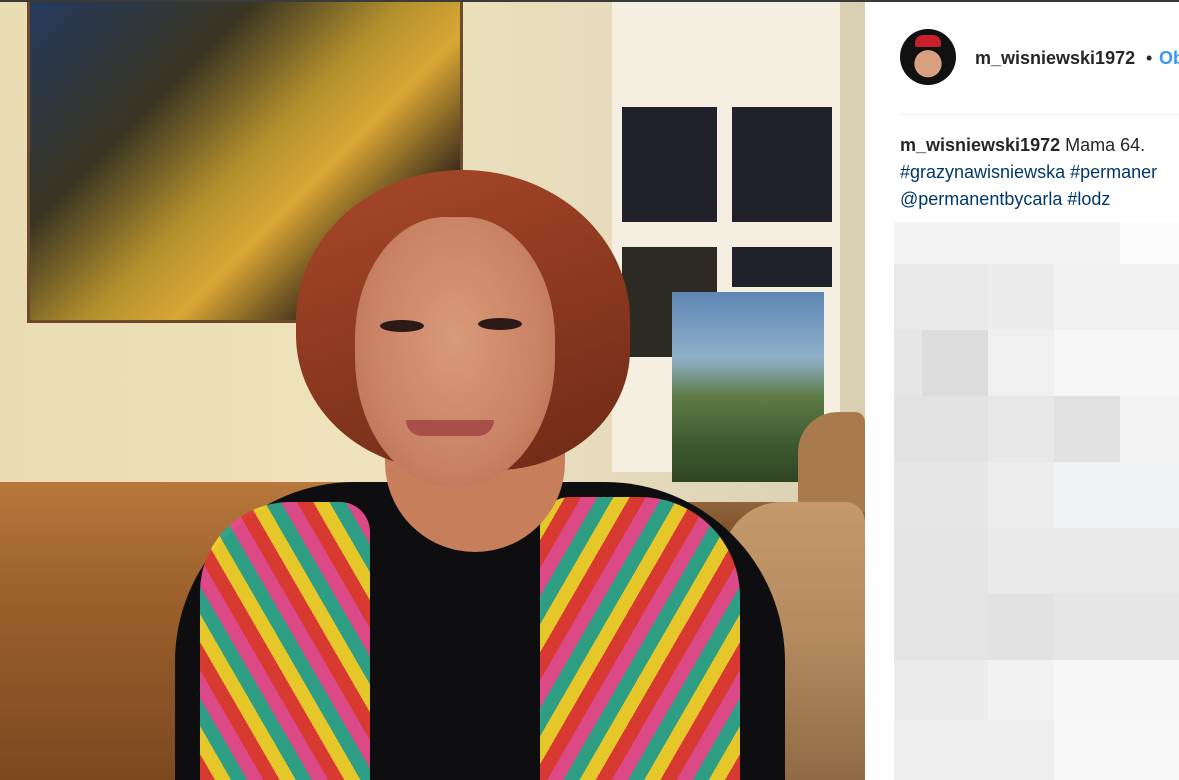 The height and width of the screenshot is (780, 1179). I want to click on header-divider, so click(1039, 114).